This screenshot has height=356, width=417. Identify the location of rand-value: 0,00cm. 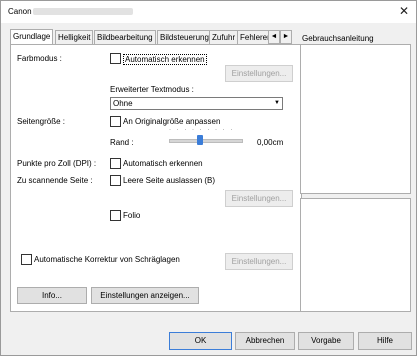
(270, 142).